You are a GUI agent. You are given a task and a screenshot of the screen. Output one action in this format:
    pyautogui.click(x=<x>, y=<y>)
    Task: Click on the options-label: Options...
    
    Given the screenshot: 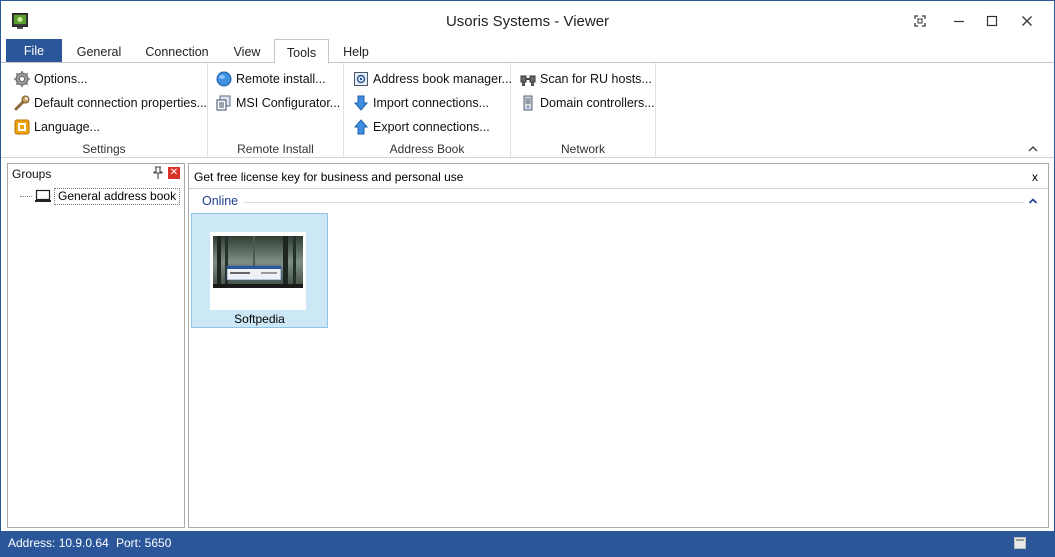 What is the action you would take?
    pyautogui.click(x=61, y=79)
    